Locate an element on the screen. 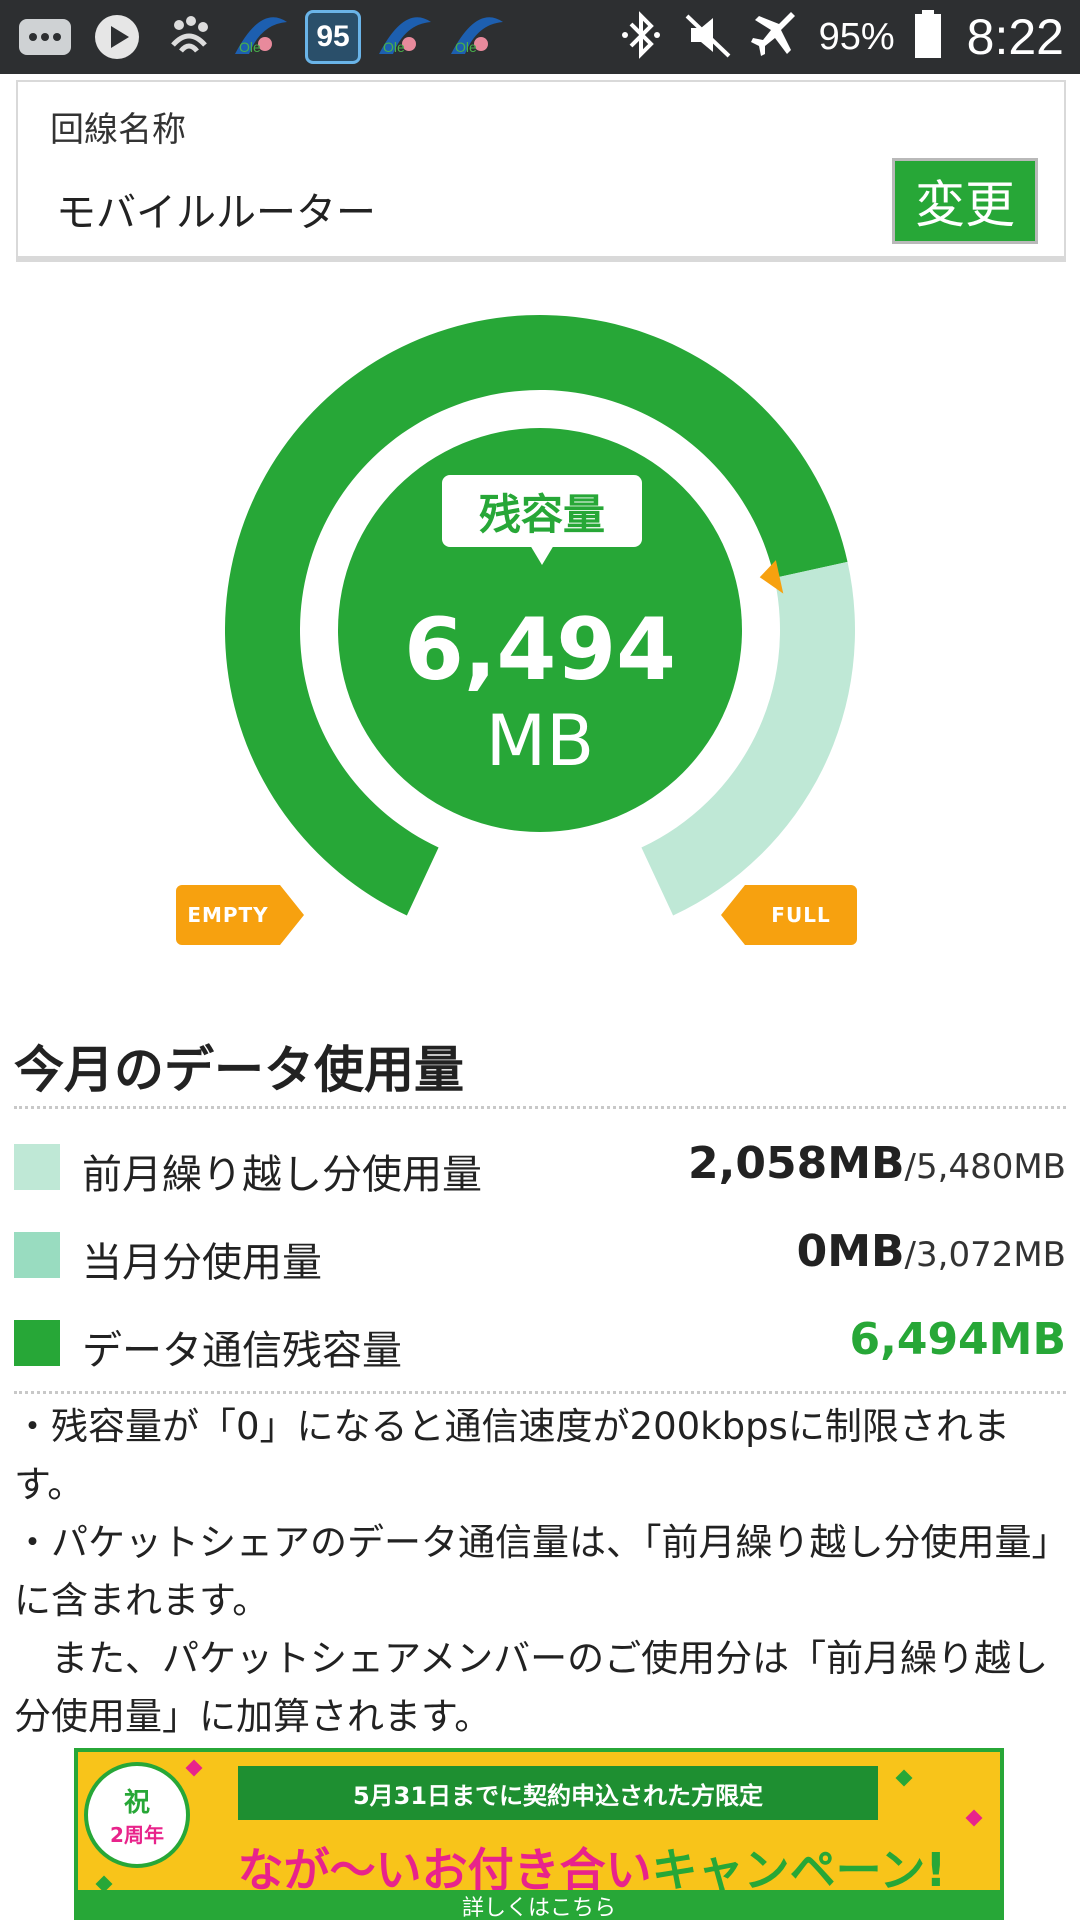 The height and width of the screenshot is (1920, 1080). anniversary-seal: 祝 2周年 is located at coordinates (137, 1815).